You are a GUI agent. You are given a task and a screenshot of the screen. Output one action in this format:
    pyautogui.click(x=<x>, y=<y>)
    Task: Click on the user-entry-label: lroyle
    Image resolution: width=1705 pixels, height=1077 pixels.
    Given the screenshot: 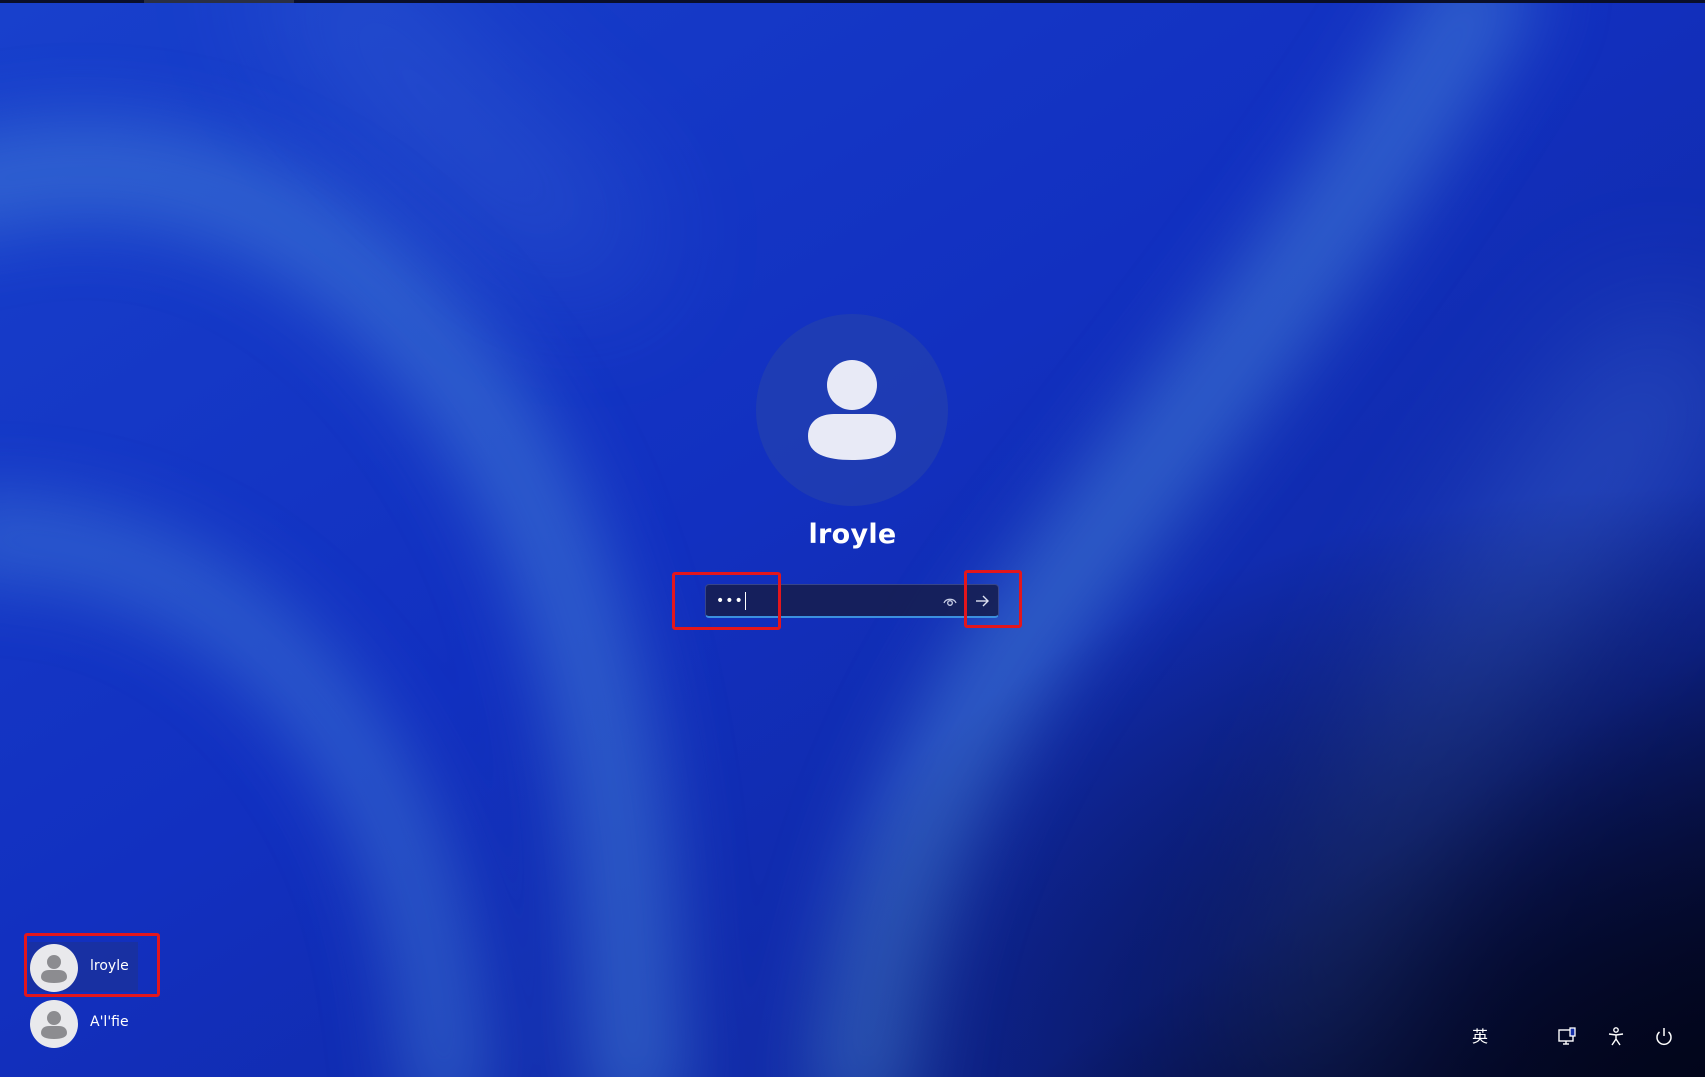 What is the action you would take?
    pyautogui.click(x=109, y=966)
    